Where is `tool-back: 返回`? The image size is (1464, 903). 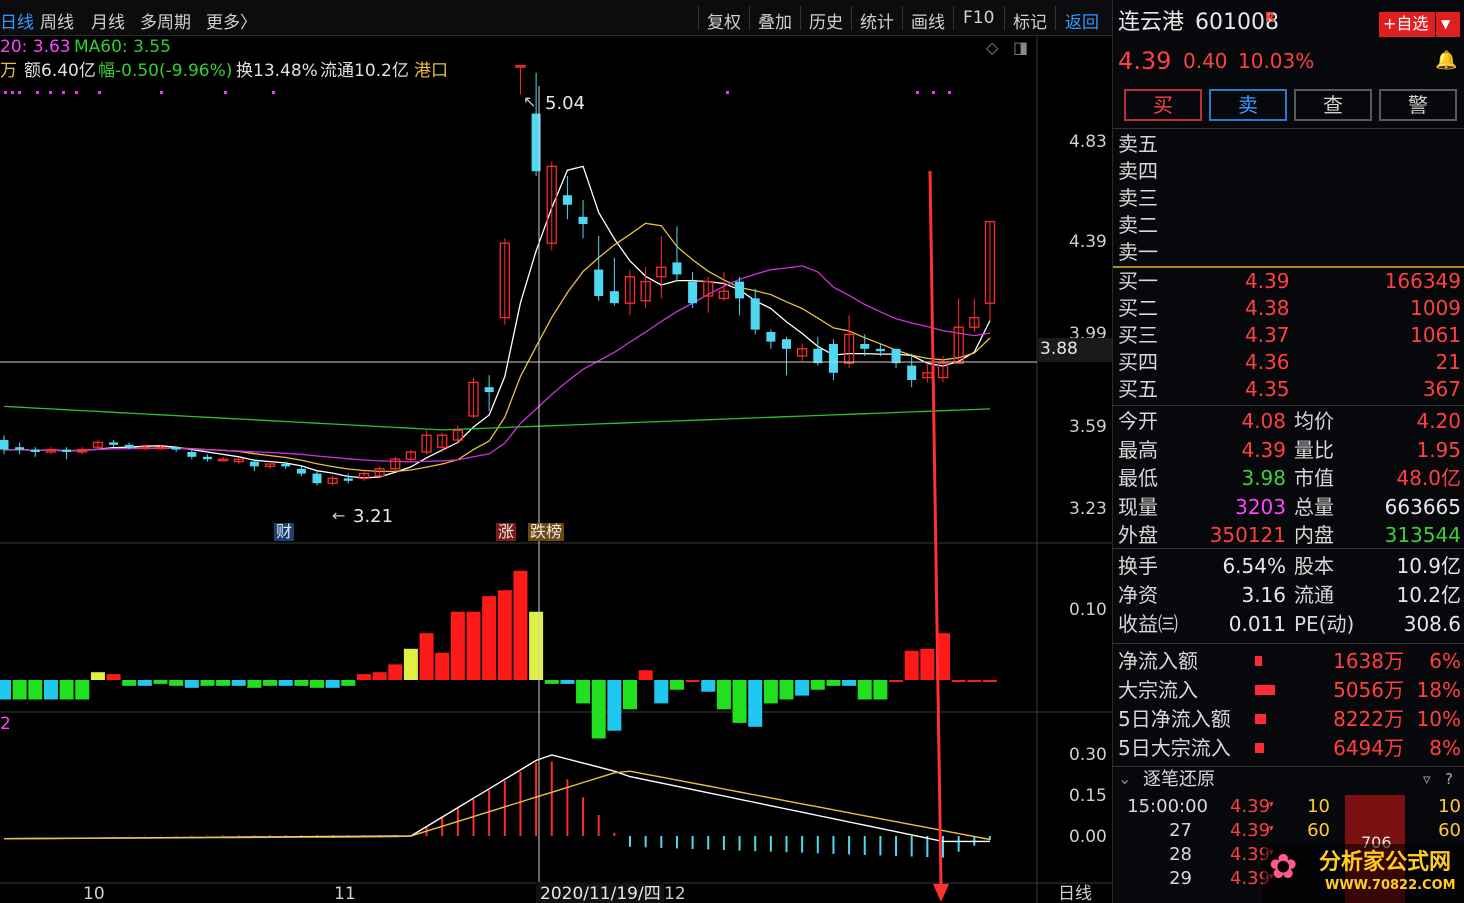 tool-back: 返回 is located at coordinates (1082, 20).